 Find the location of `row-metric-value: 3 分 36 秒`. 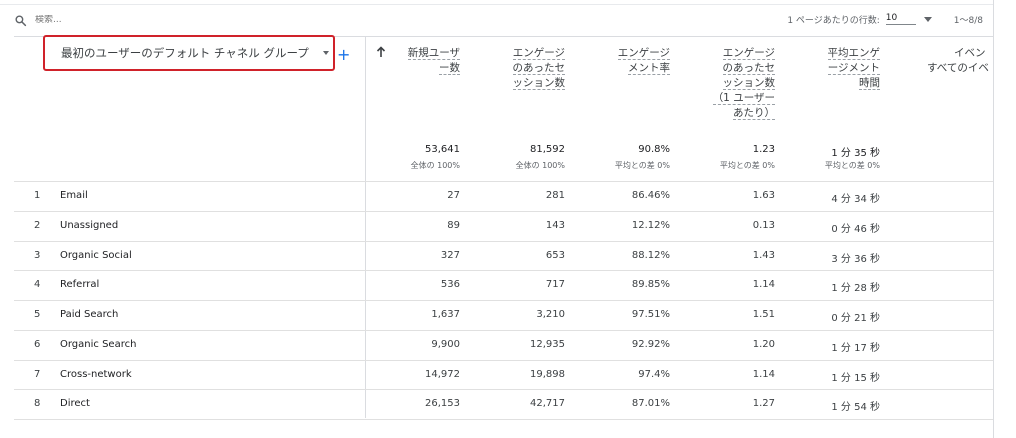

row-metric-value: 3 分 36 秒 is located at coordinates (855, 259).